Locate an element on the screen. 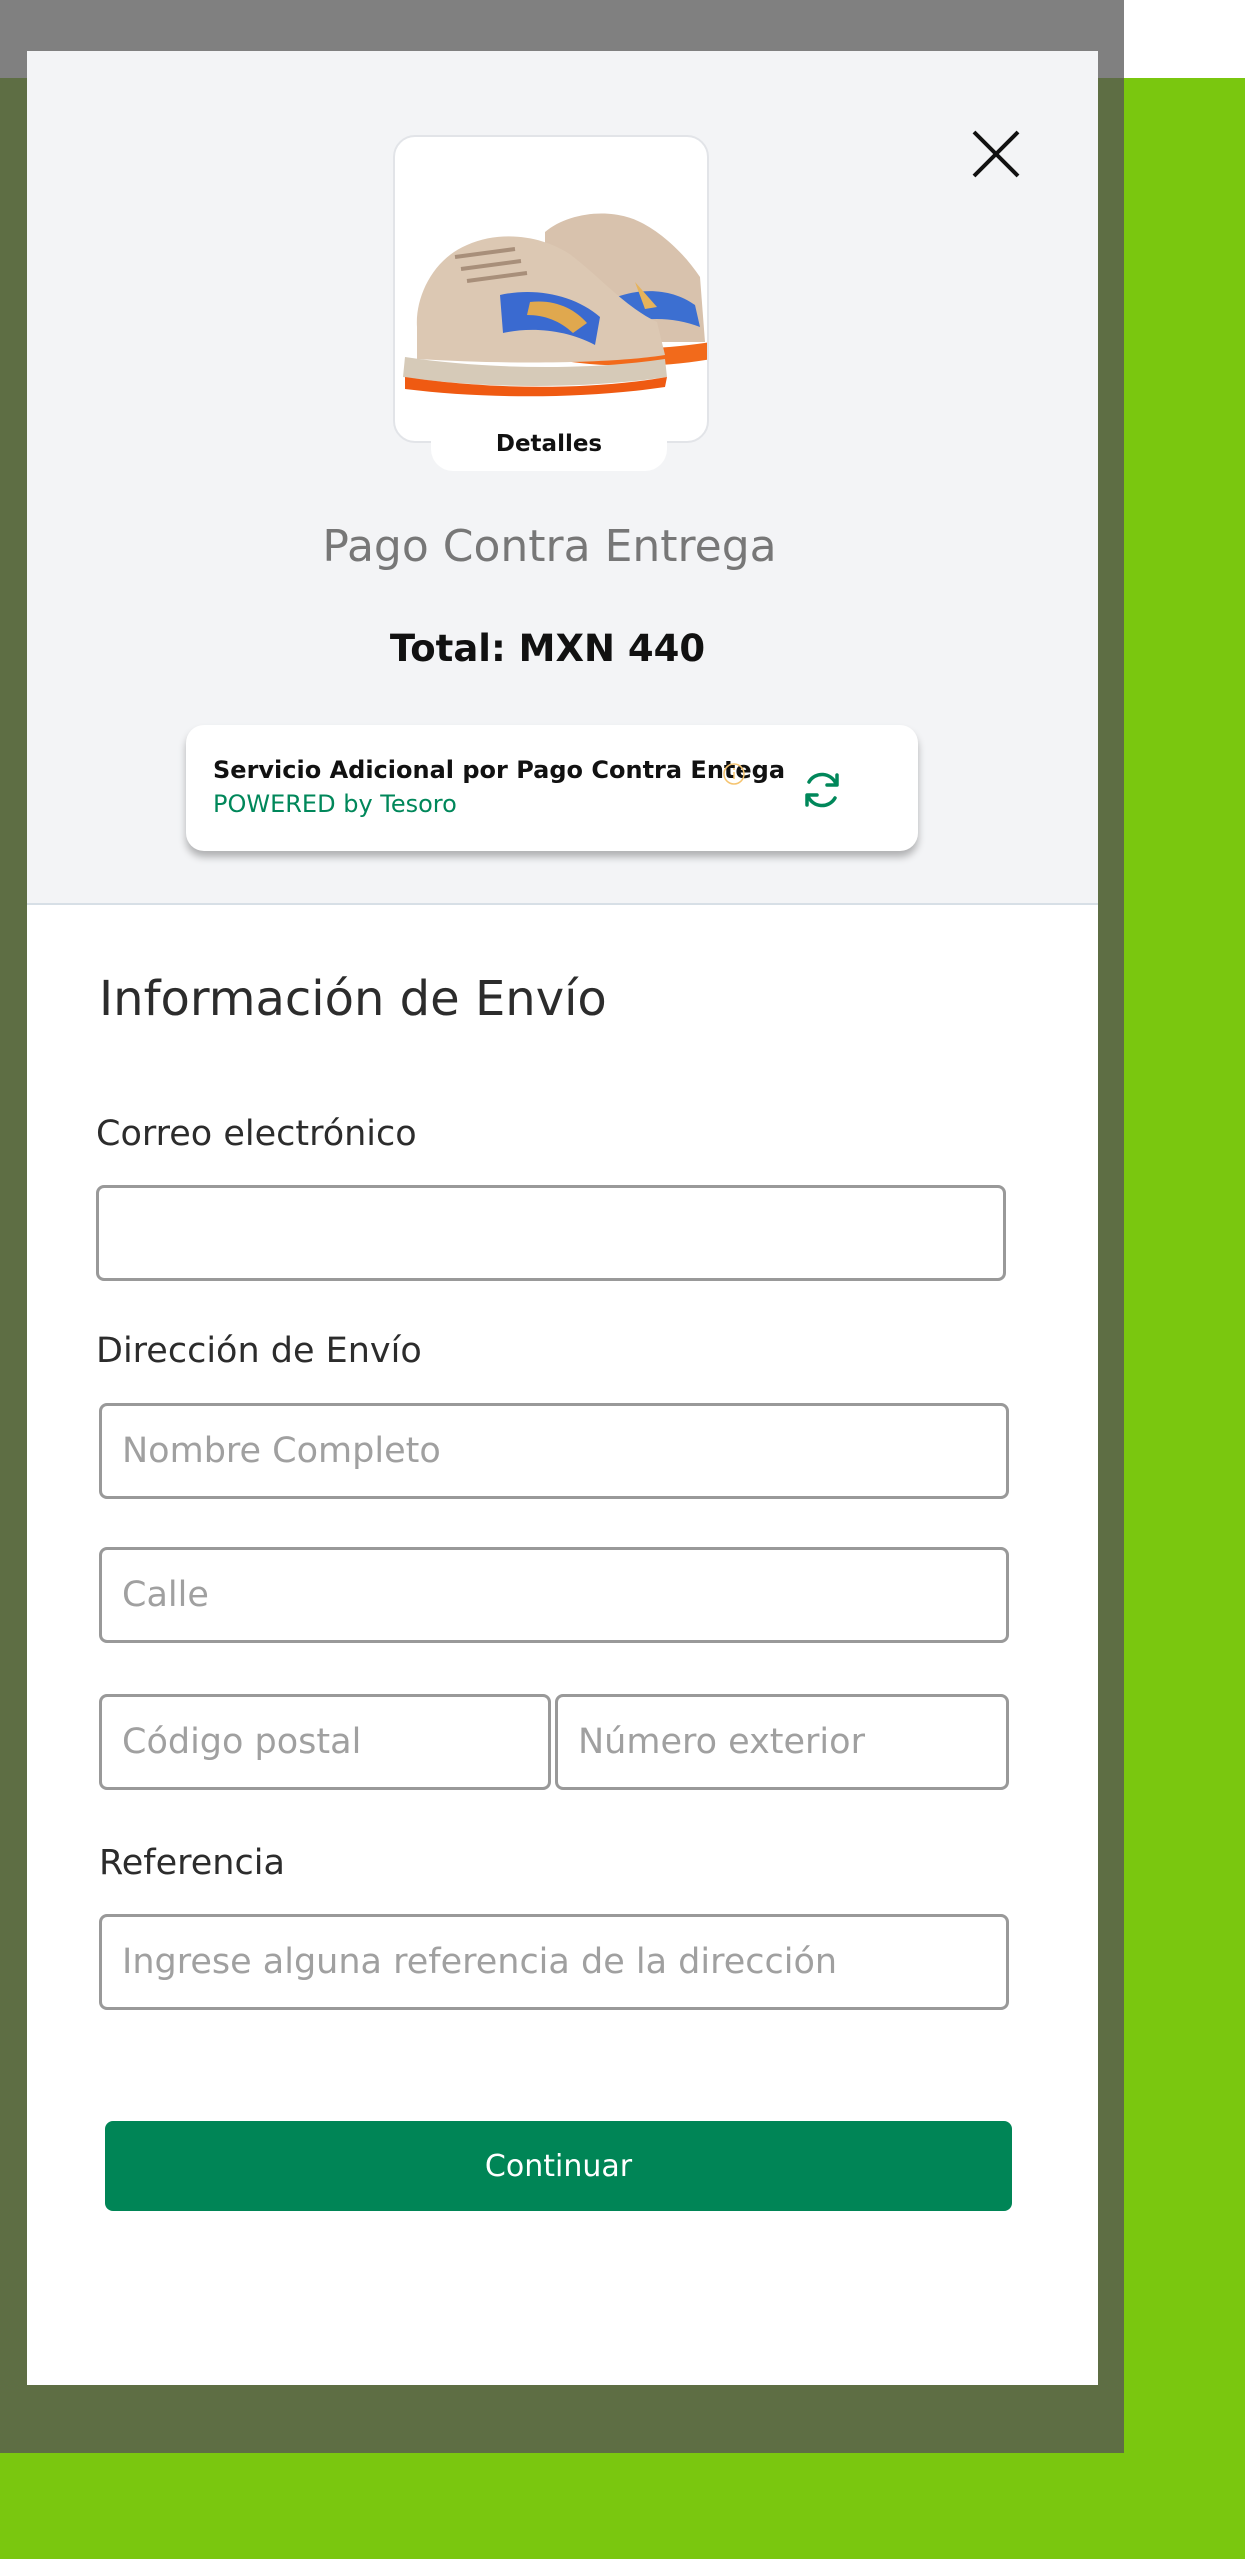  product-thumbnail is located at coordinates (551, 289).